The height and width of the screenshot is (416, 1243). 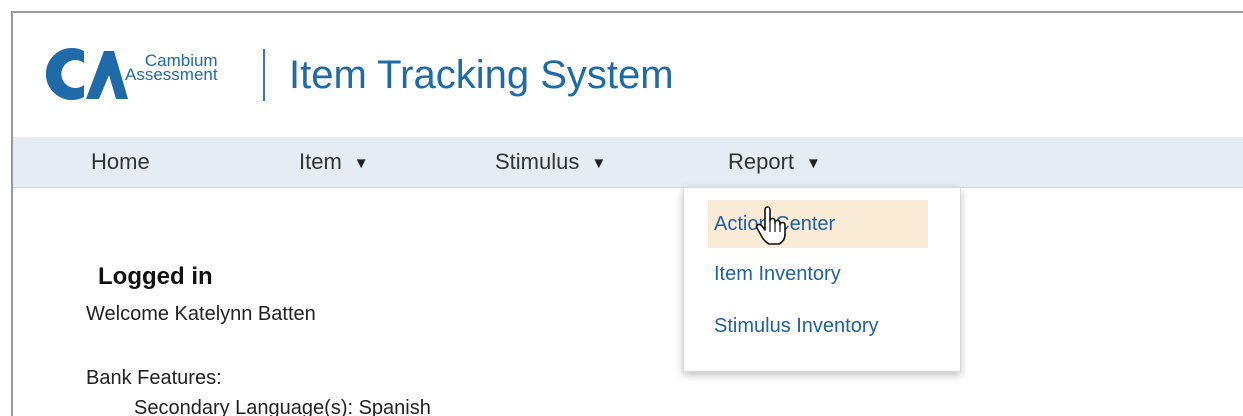 I want to click on app-title: Item Tracking System, so click(x=481, y=75).